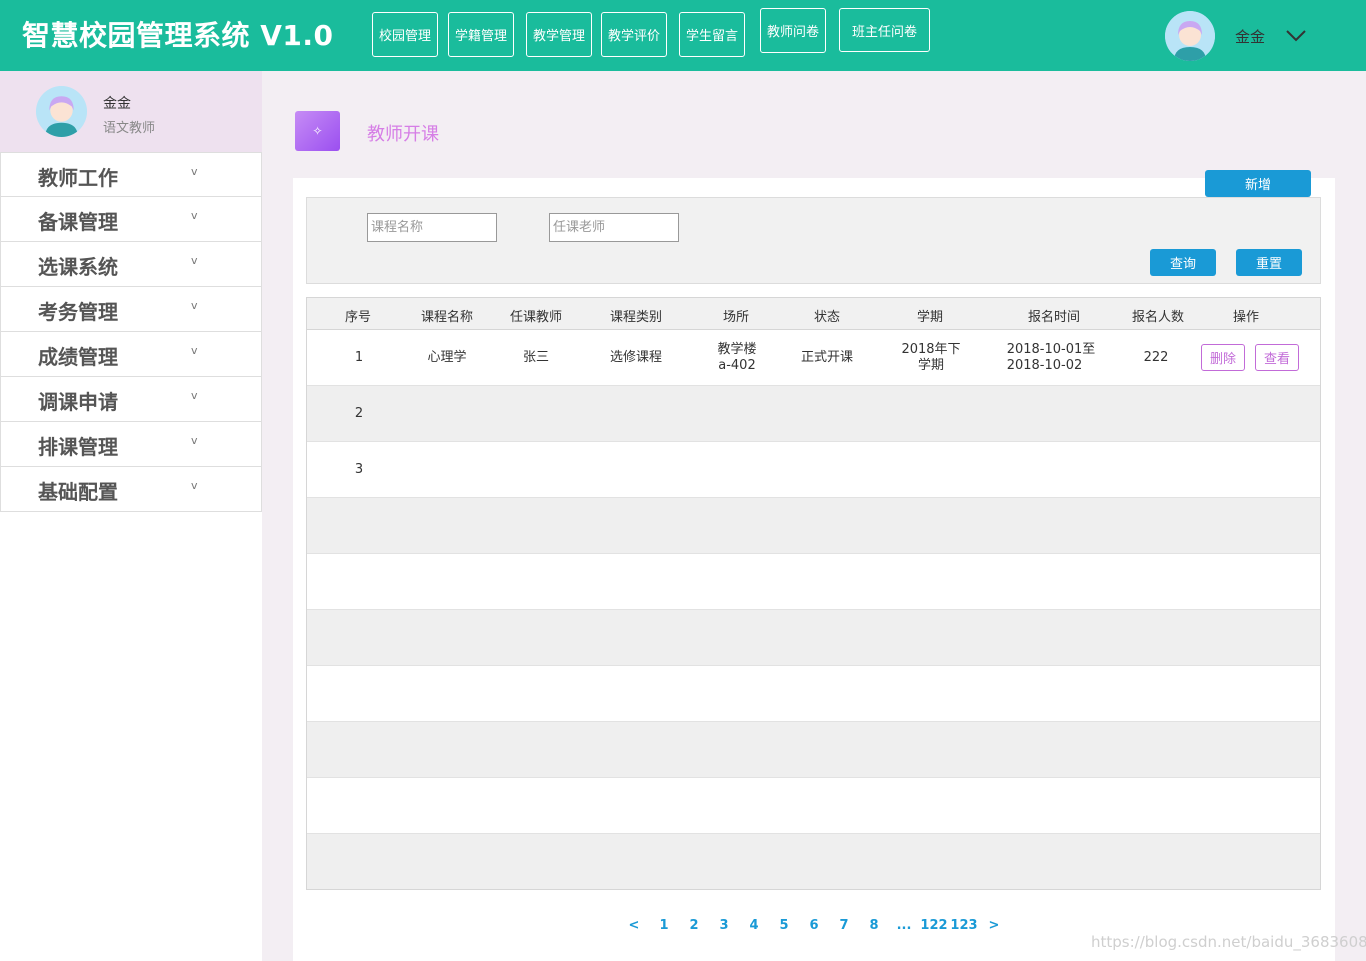 The image size is (1366, 961). Describe the element at coordinates (481, 34) in the screenshot. I see `nav-student-records: 学籍管理` at that location.